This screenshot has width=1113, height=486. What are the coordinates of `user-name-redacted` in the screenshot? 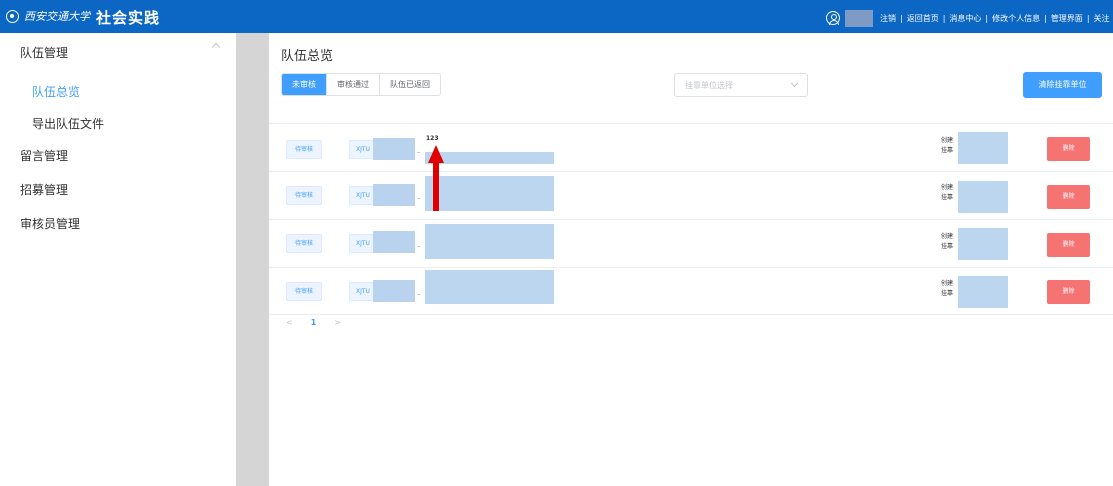 It's located at (859, 18).